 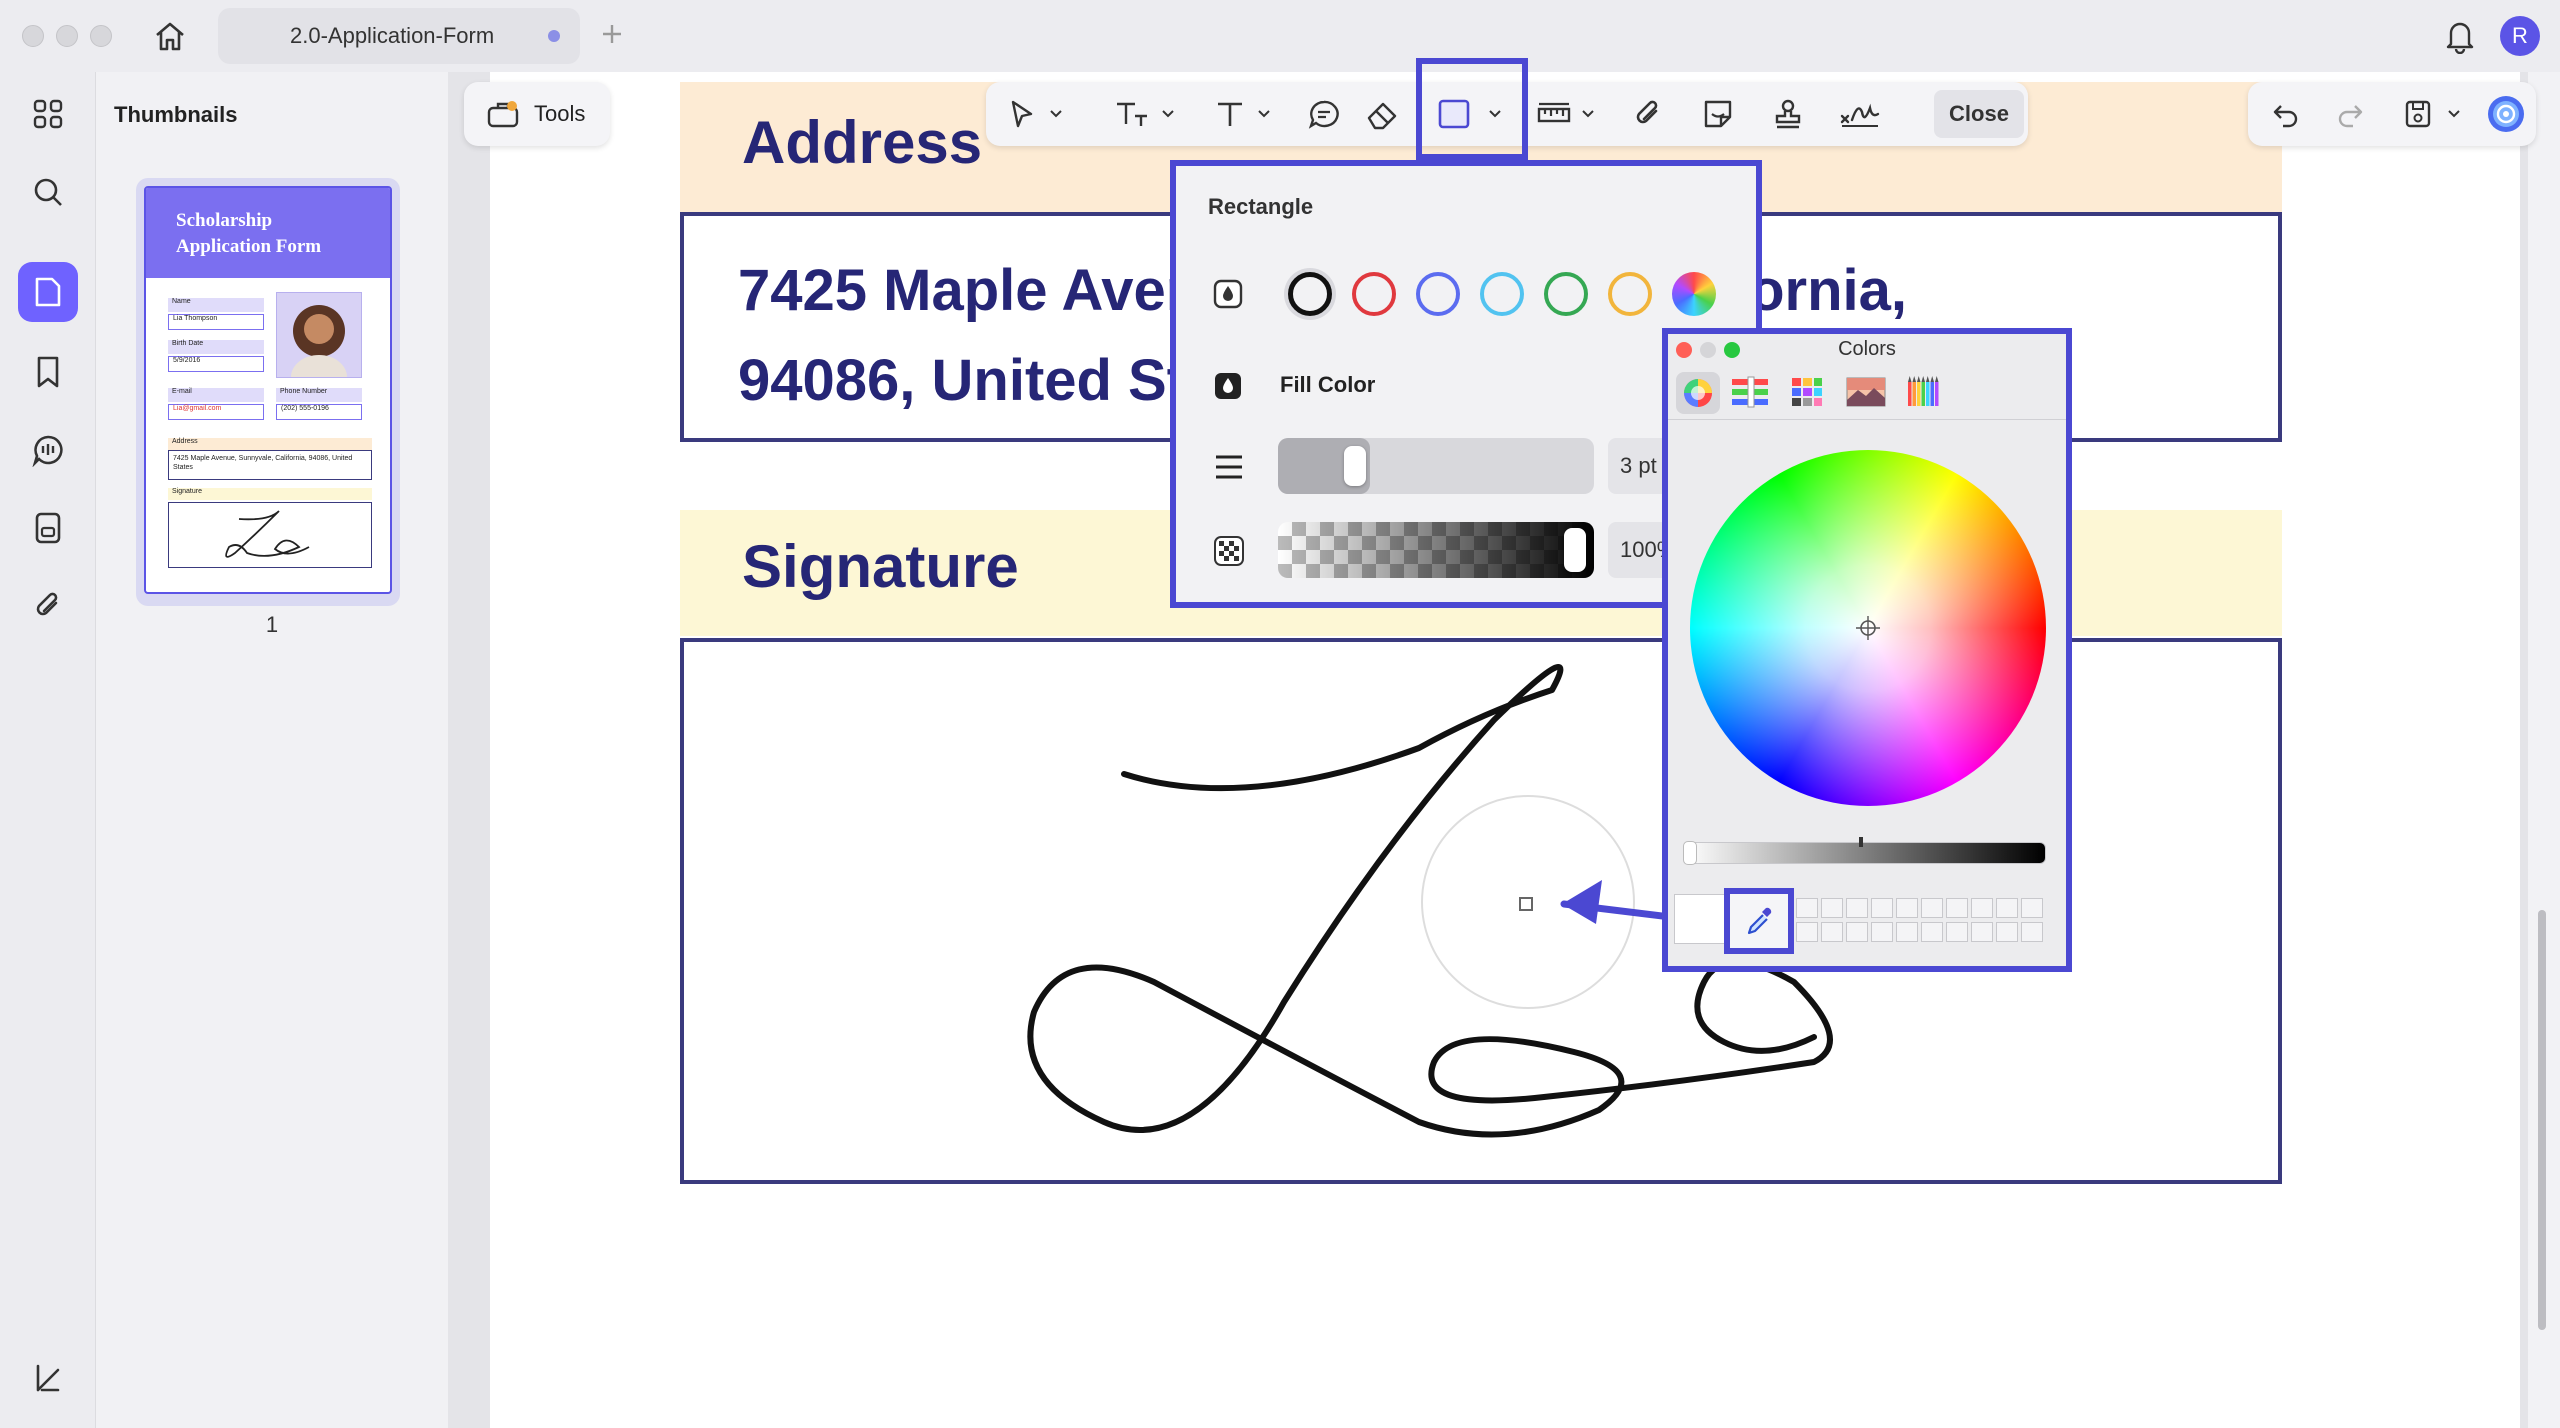 I want to click on color-wheel, so click(x=1868, y=628).